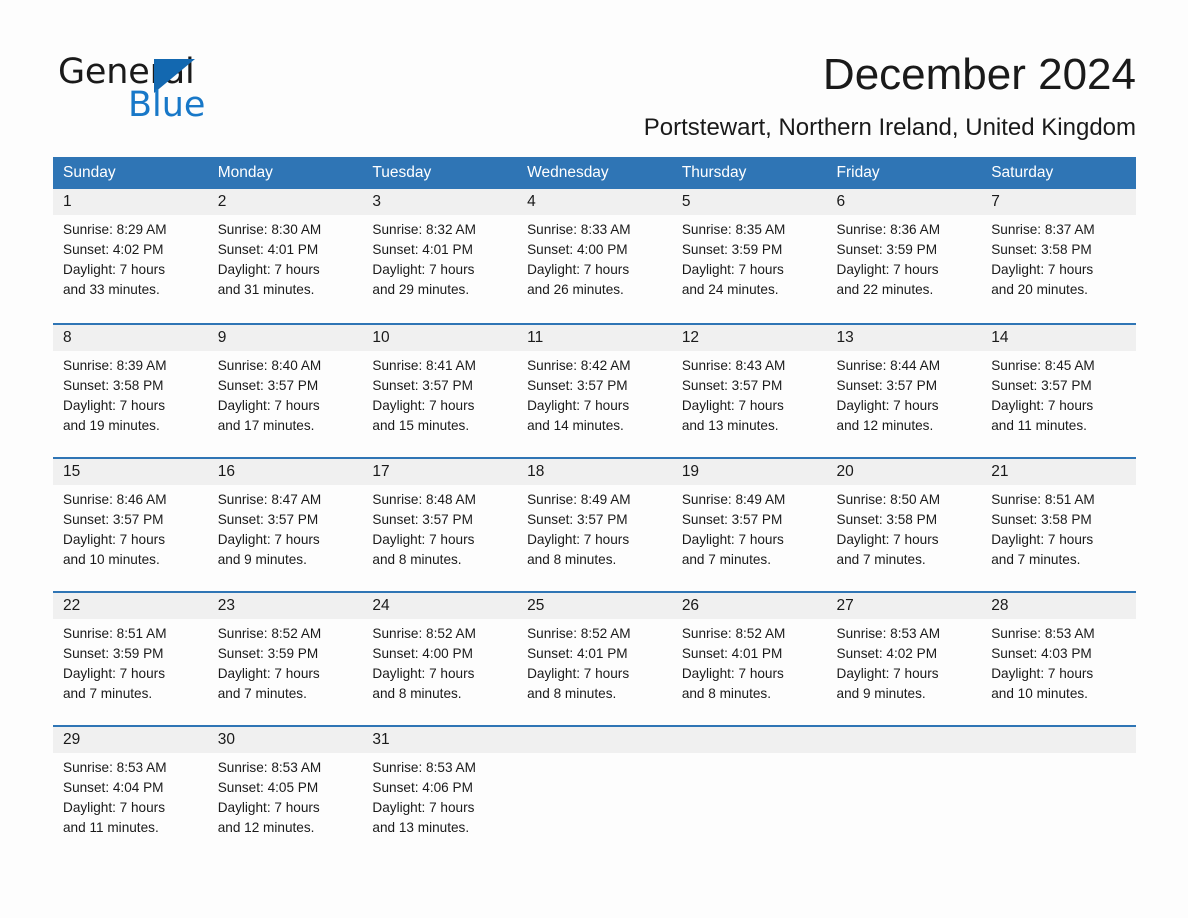 This screenshot has width=1188, height=918. I want to click on day-number: 26, so click(690, 605).